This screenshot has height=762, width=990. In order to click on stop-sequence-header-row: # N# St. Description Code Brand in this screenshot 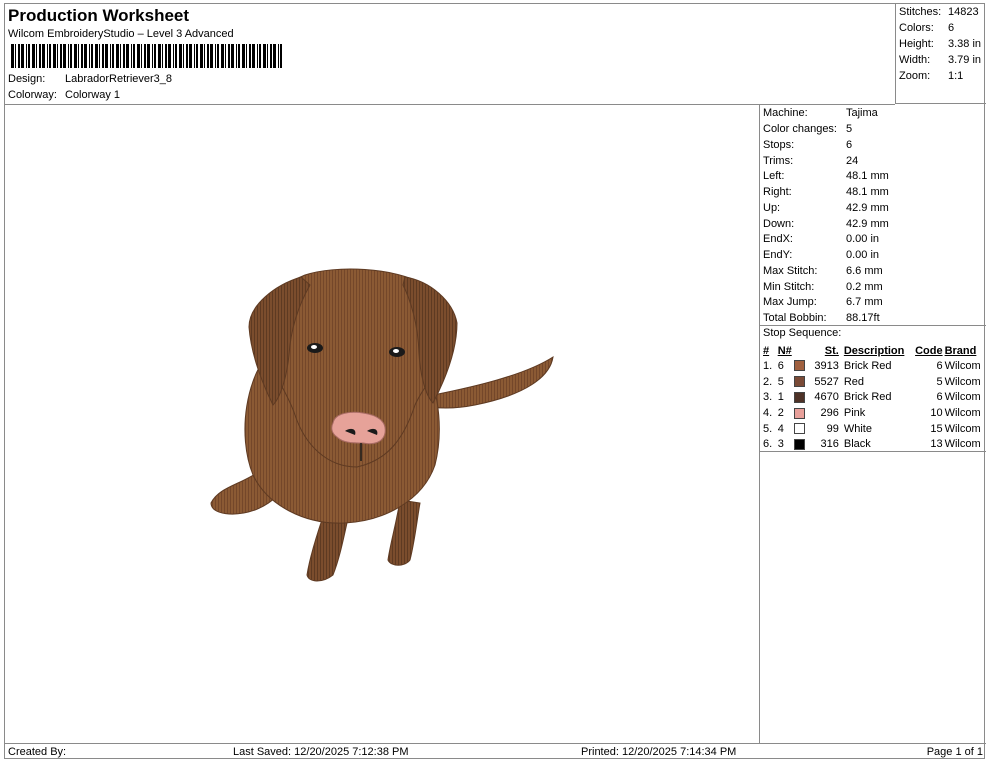, I will do `click(874, 350)`.